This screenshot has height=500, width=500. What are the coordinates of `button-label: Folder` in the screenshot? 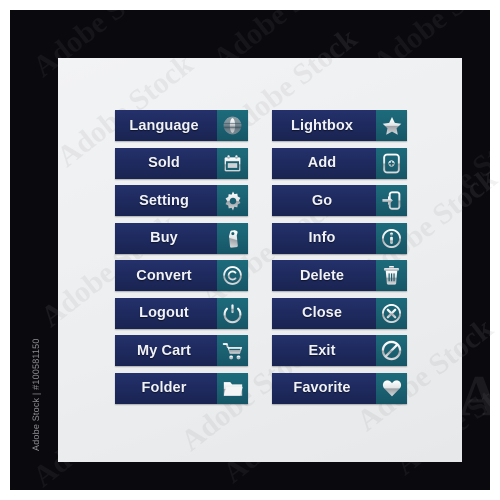 It's located at (166, 388).